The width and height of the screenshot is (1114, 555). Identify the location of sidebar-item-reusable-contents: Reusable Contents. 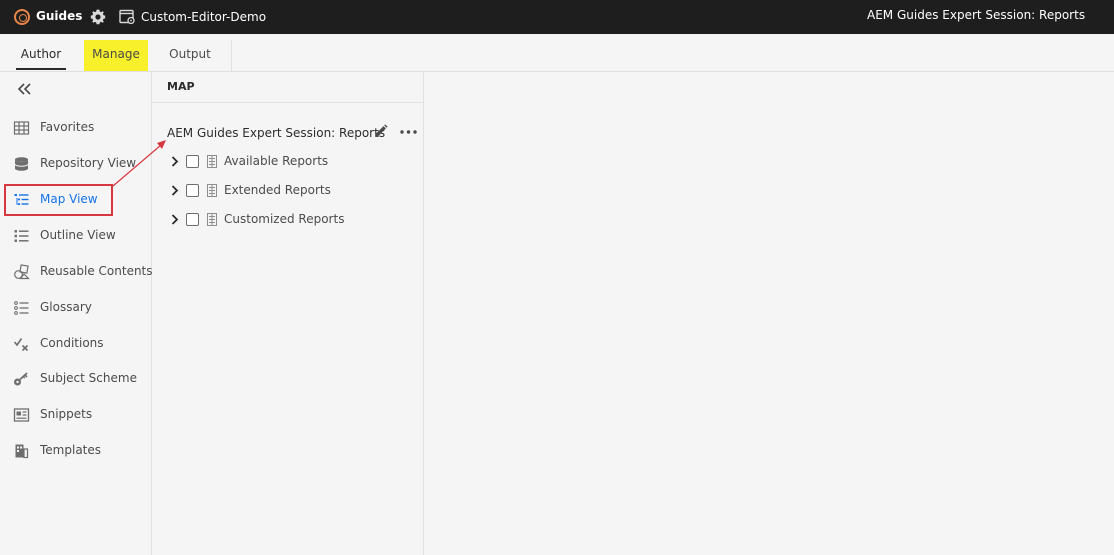
(76, 272).